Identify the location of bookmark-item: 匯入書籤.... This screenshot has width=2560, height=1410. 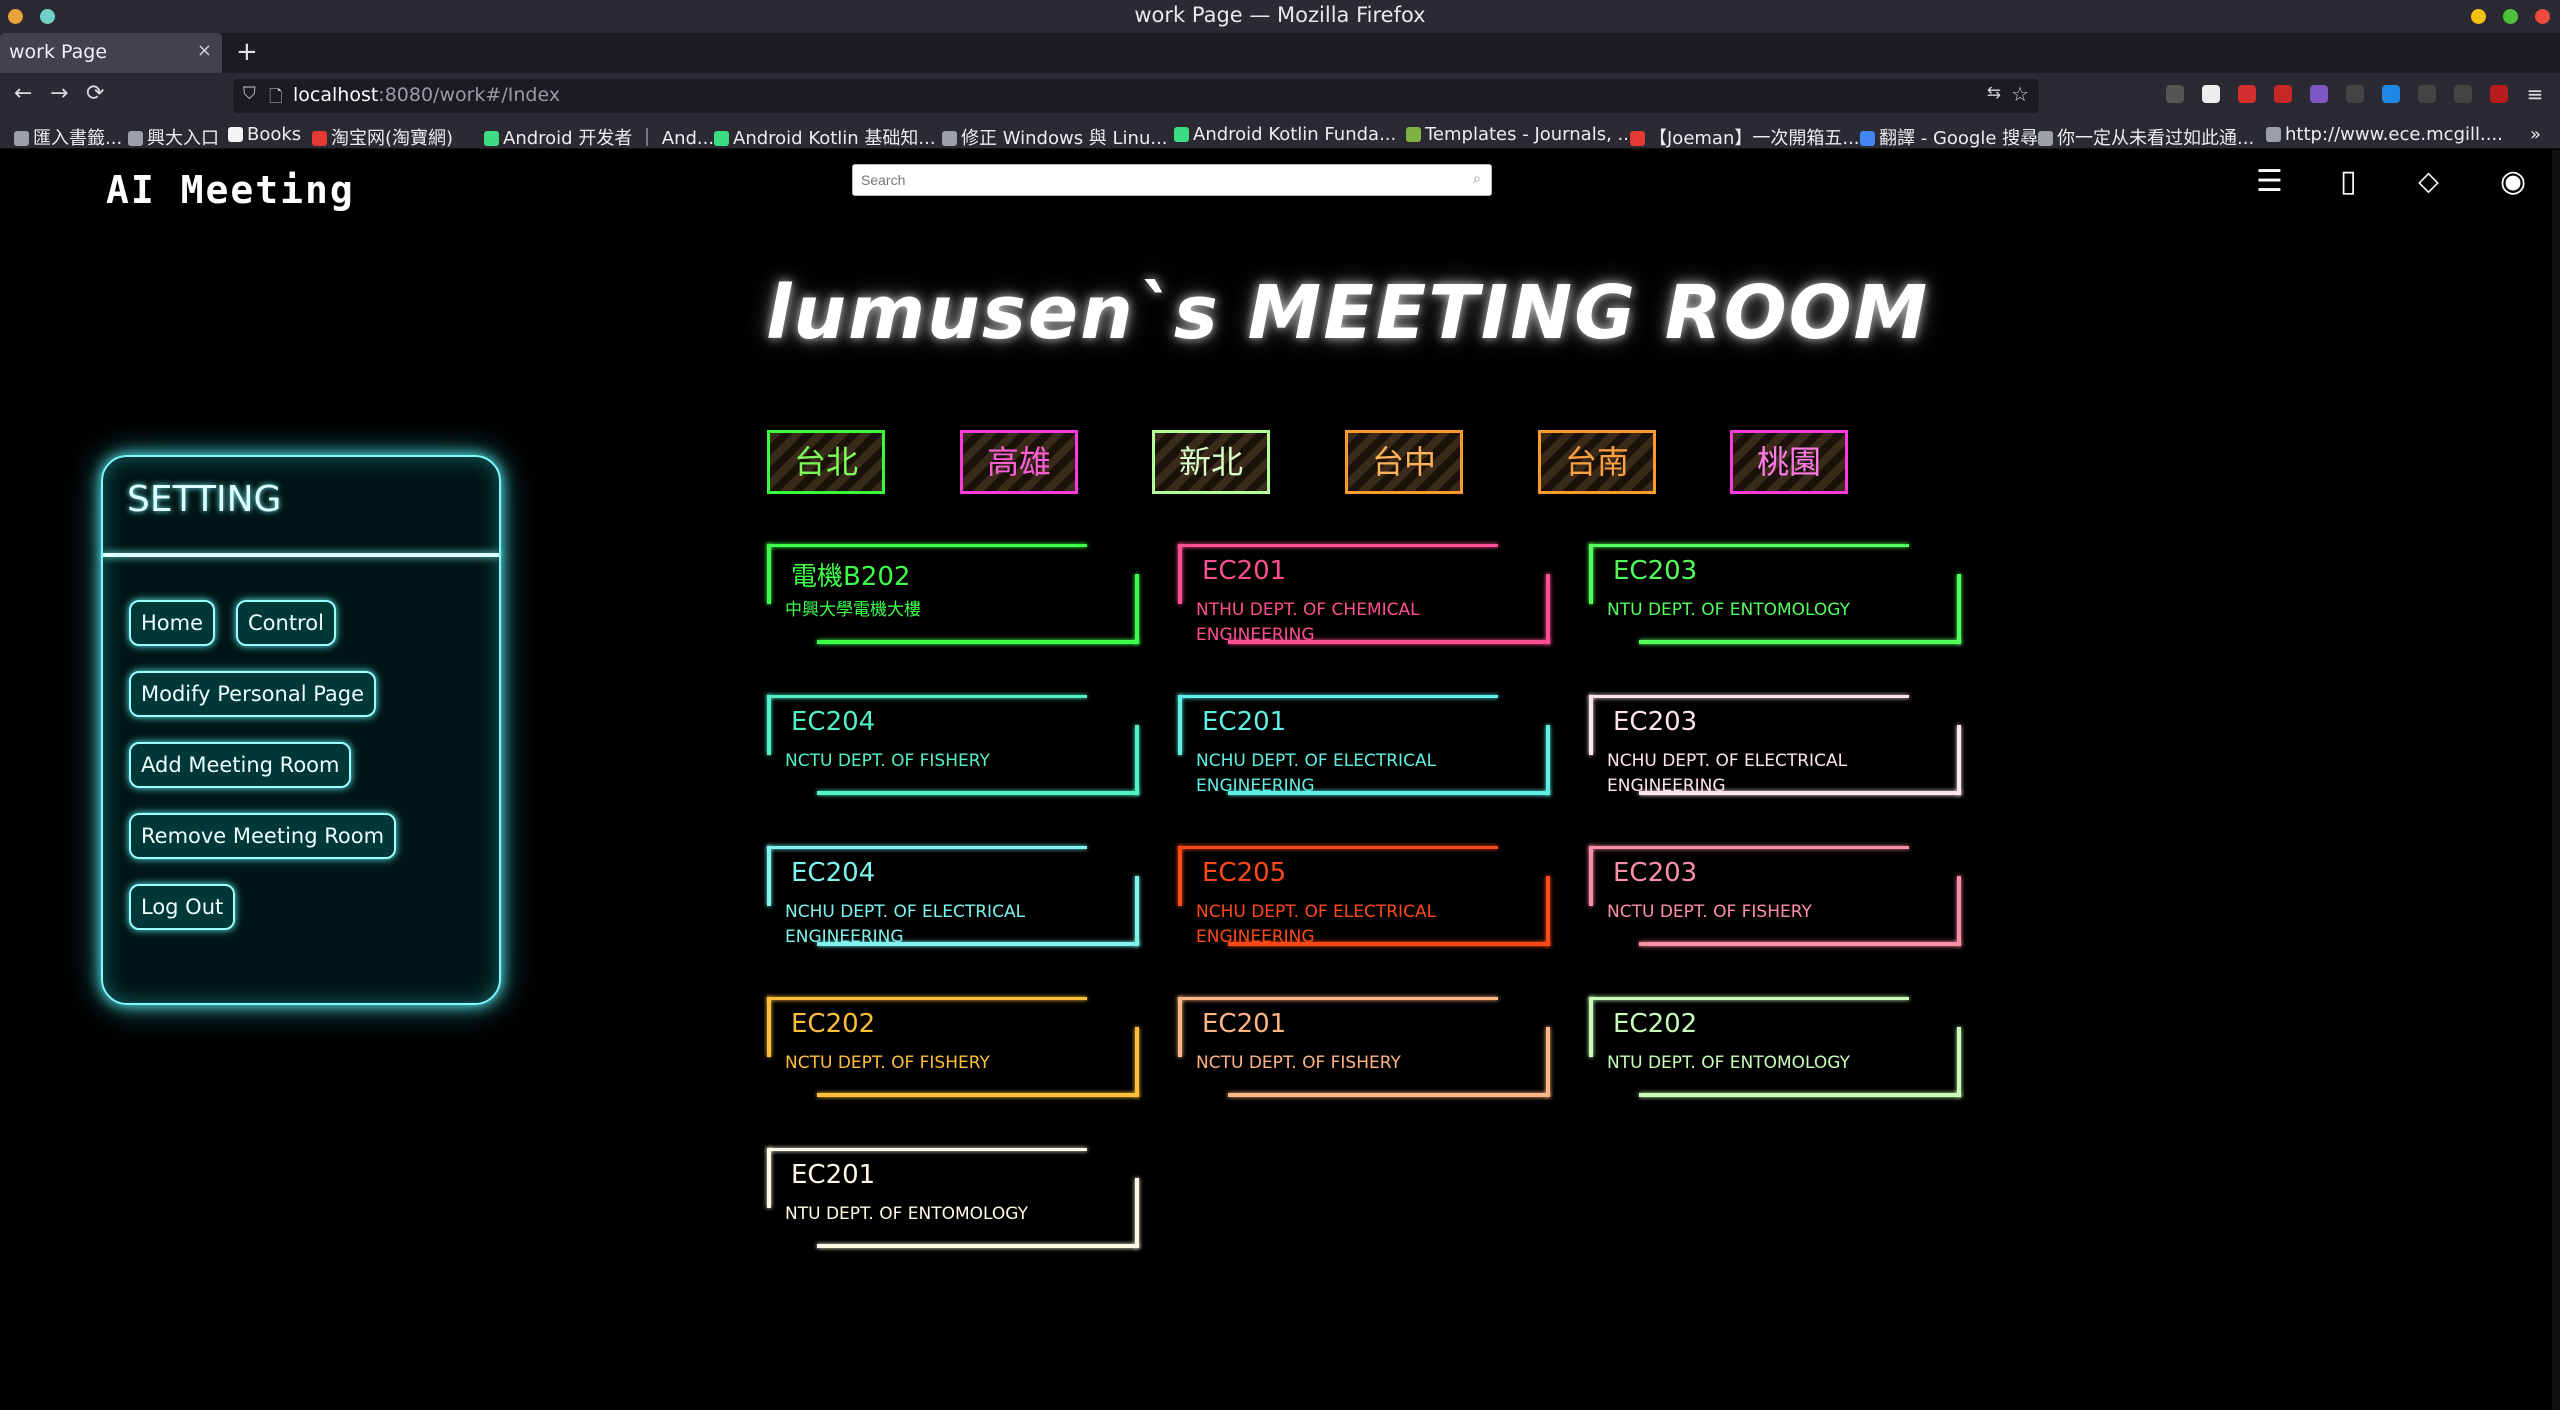
(68, 137).